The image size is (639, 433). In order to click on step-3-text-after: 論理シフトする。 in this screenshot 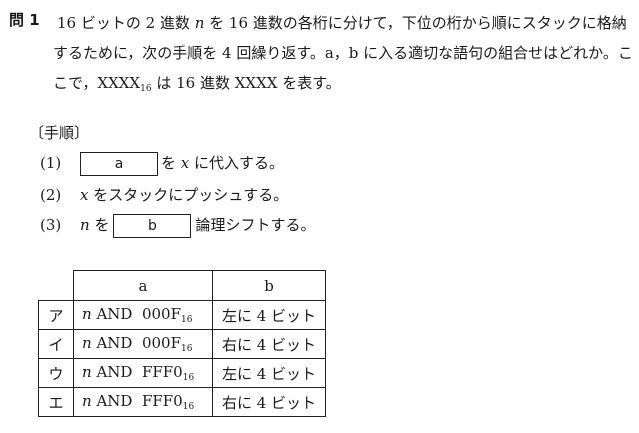, I will do `click(255, 225)`.